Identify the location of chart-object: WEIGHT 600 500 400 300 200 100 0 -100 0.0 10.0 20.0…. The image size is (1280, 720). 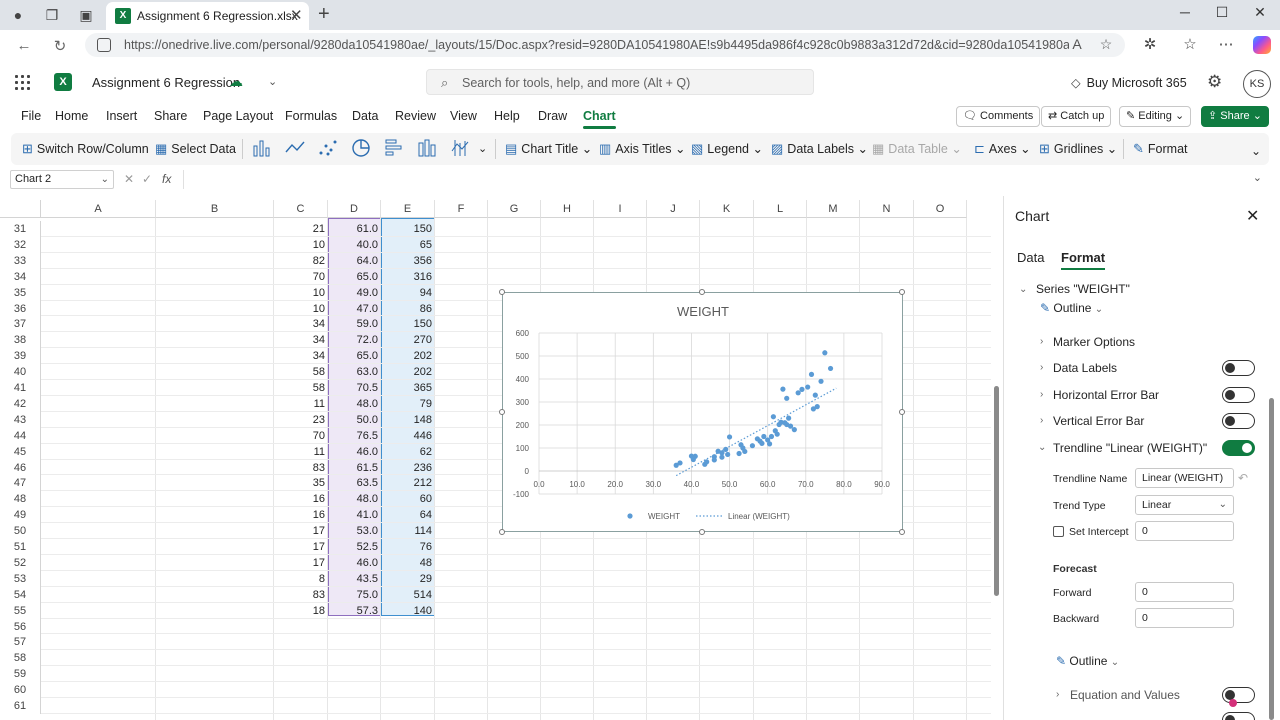
(702, 412).